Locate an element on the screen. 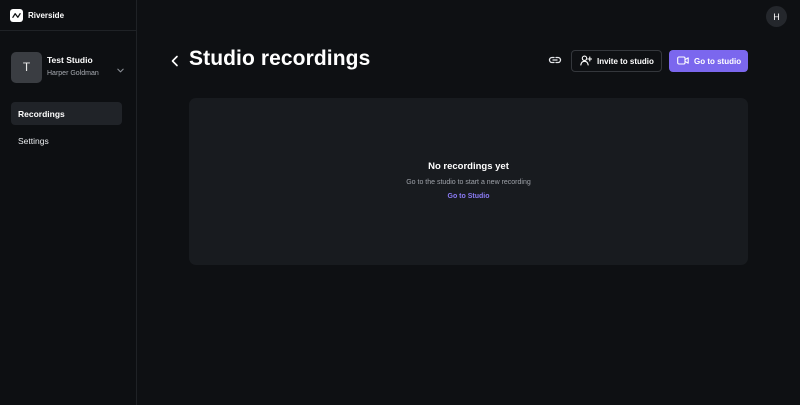  page-title: Studio recordings is located at coordinates (280, 58).